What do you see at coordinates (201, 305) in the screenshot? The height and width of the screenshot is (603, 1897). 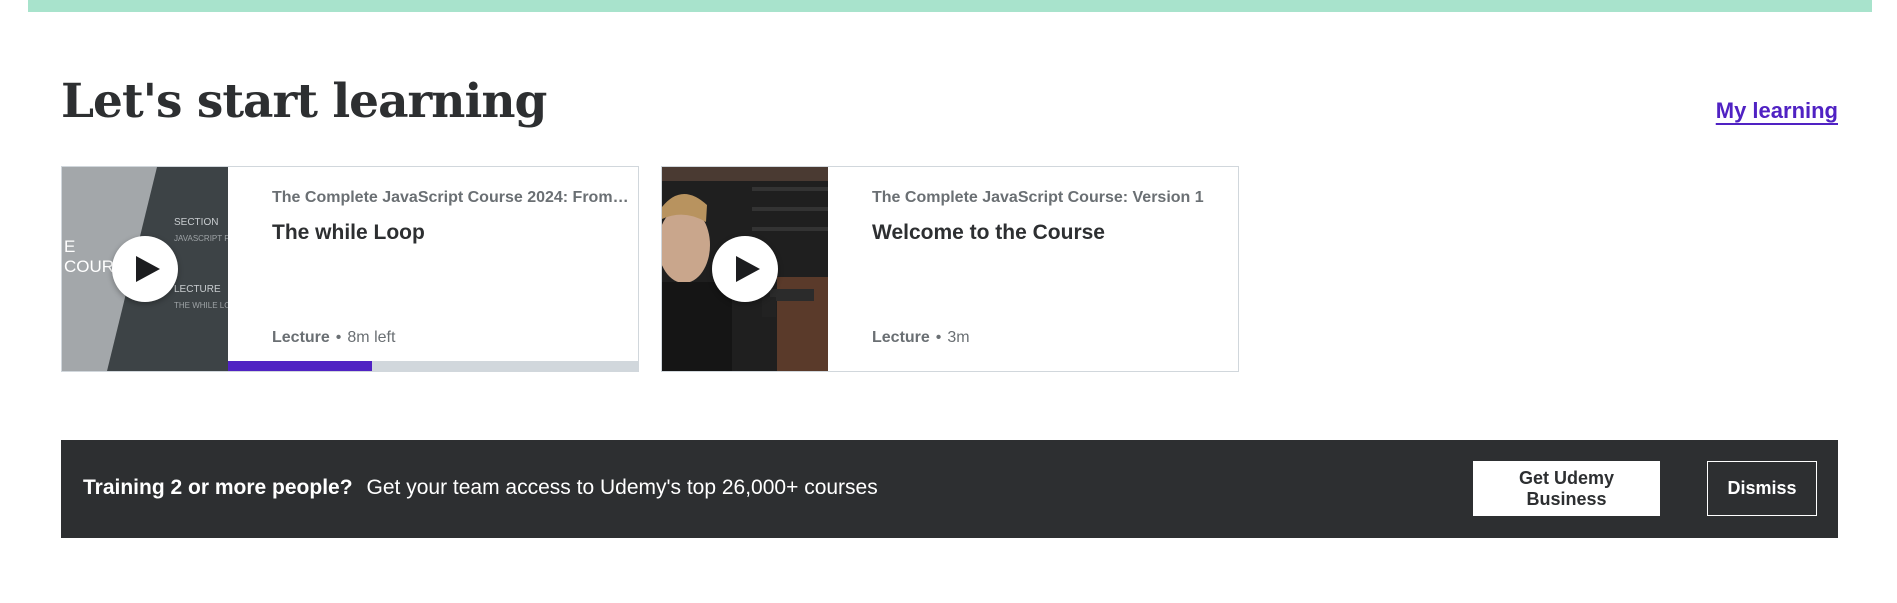 I see `thumb-lecture-name: THE WHILE LOO` at bounding box center [201, 305].